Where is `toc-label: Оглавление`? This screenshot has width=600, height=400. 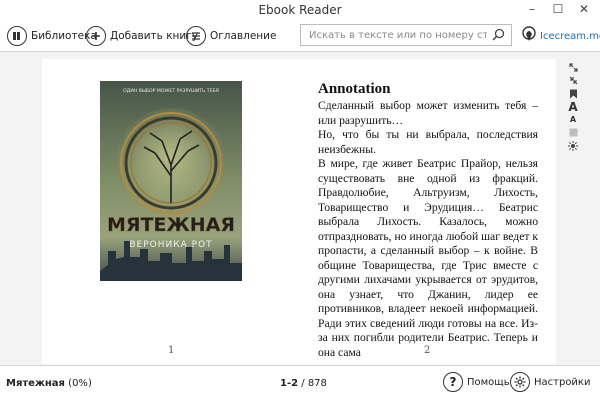 toc-label: Оглавление is located at coordinates (243, 36).